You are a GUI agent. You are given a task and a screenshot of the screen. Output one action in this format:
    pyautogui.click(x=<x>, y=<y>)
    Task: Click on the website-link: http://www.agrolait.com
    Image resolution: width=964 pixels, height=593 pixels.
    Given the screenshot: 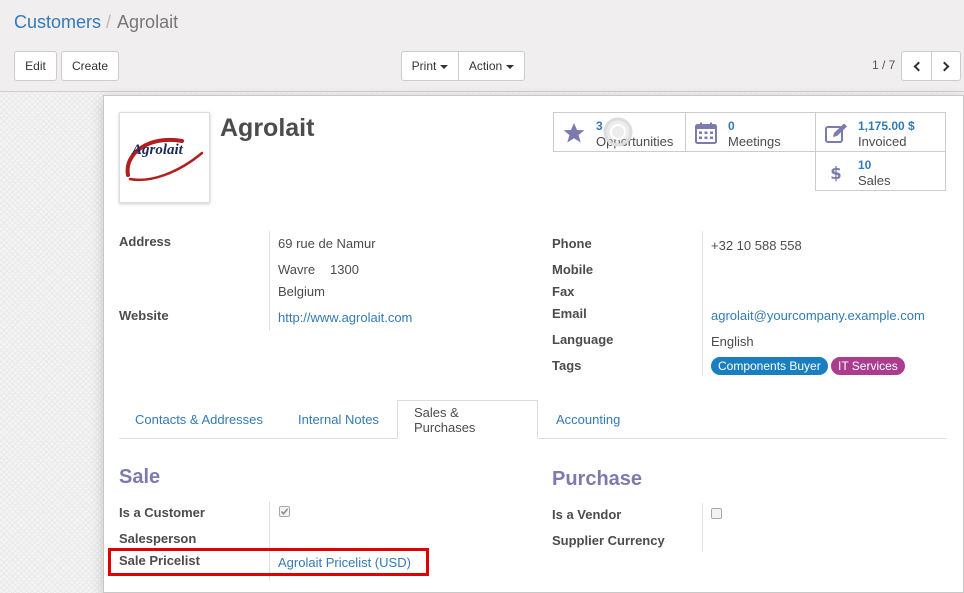 What is the action you would take?
    pyautogui.click(x=345, y=317)
    